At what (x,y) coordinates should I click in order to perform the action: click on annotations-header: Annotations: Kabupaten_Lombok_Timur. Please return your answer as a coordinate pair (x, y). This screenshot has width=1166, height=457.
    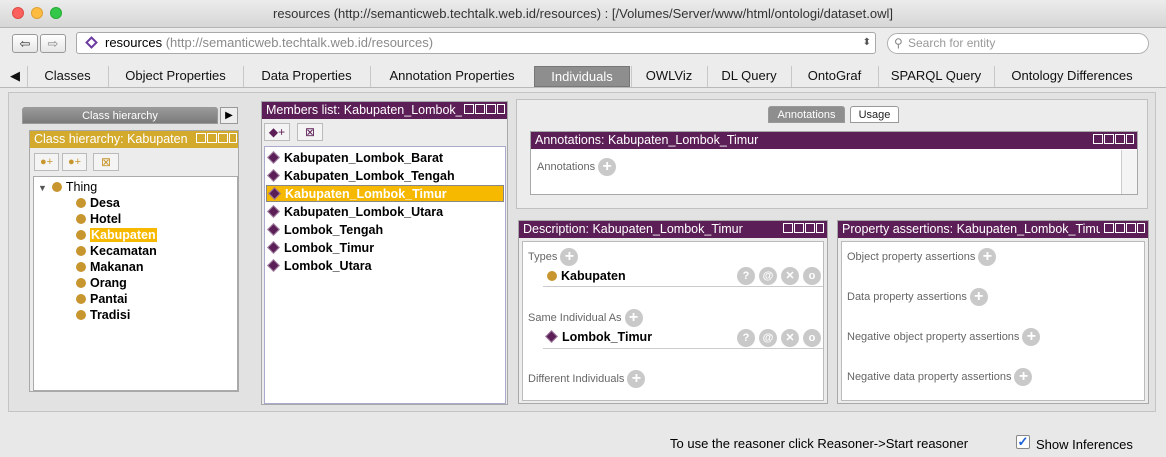
    Looking at the image, I should click on (834, 140).